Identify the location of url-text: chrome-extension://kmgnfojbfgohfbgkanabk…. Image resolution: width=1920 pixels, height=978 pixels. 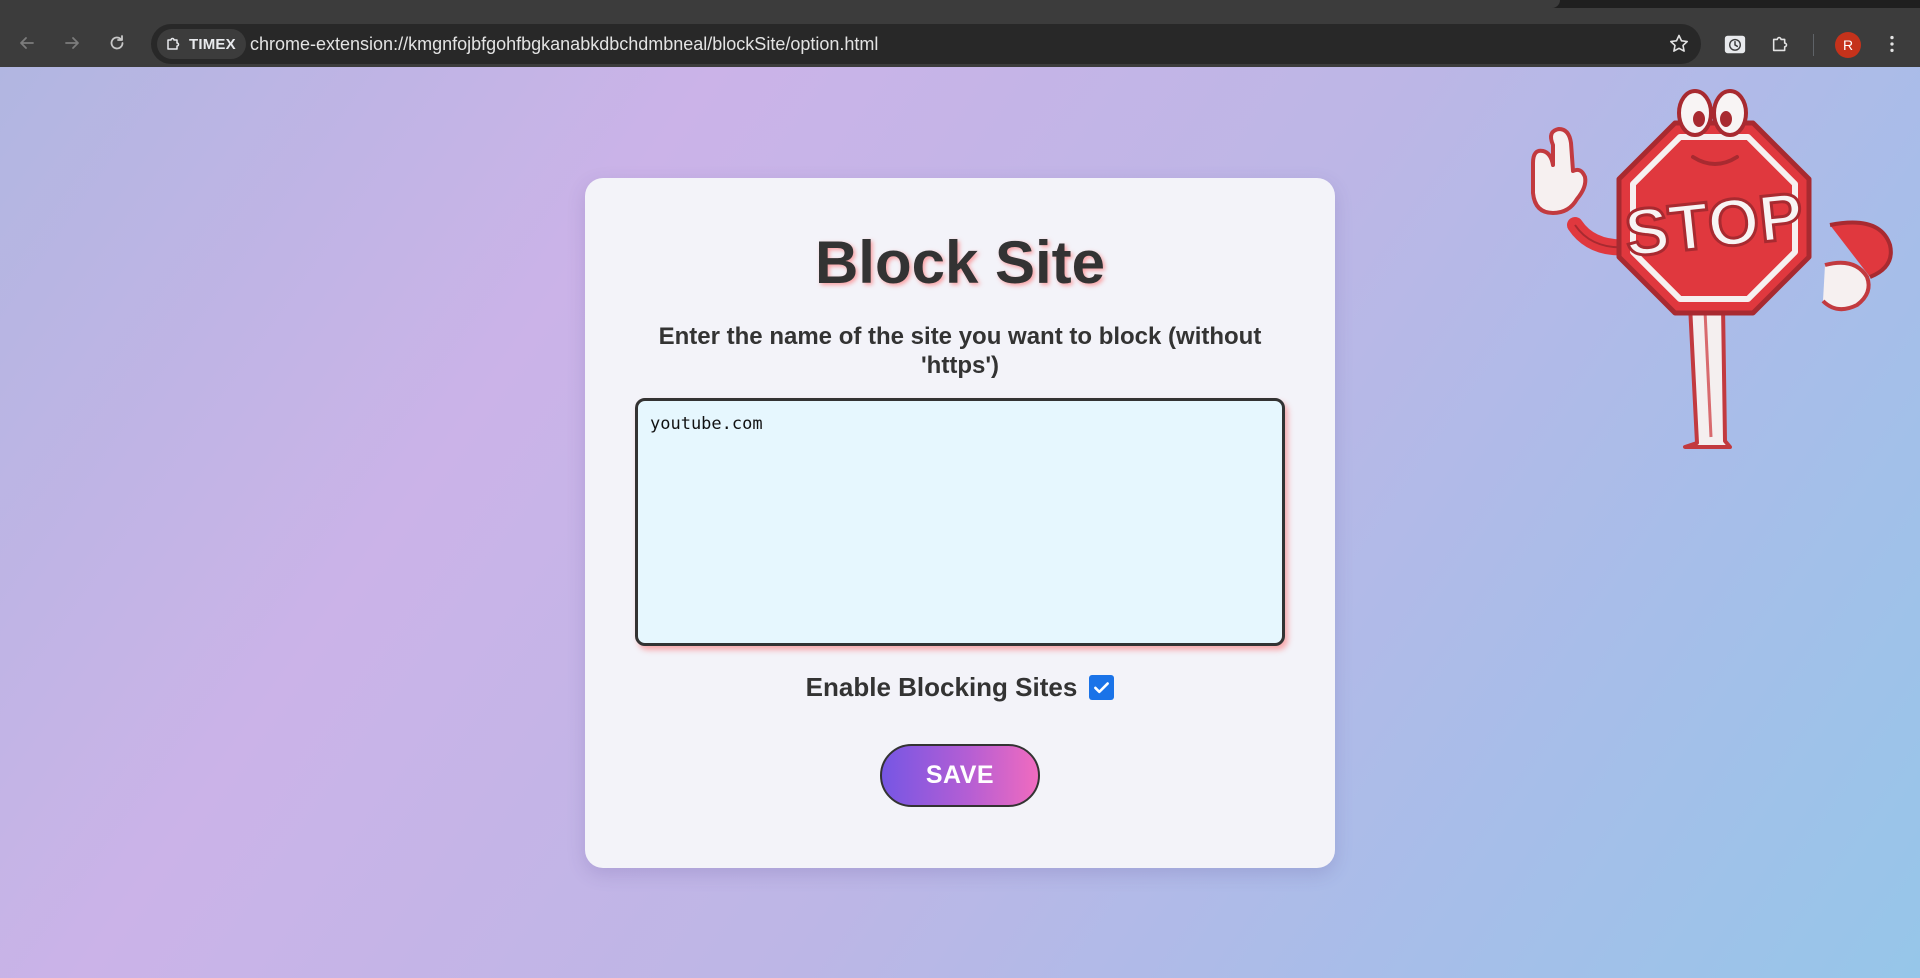
(564, 44).